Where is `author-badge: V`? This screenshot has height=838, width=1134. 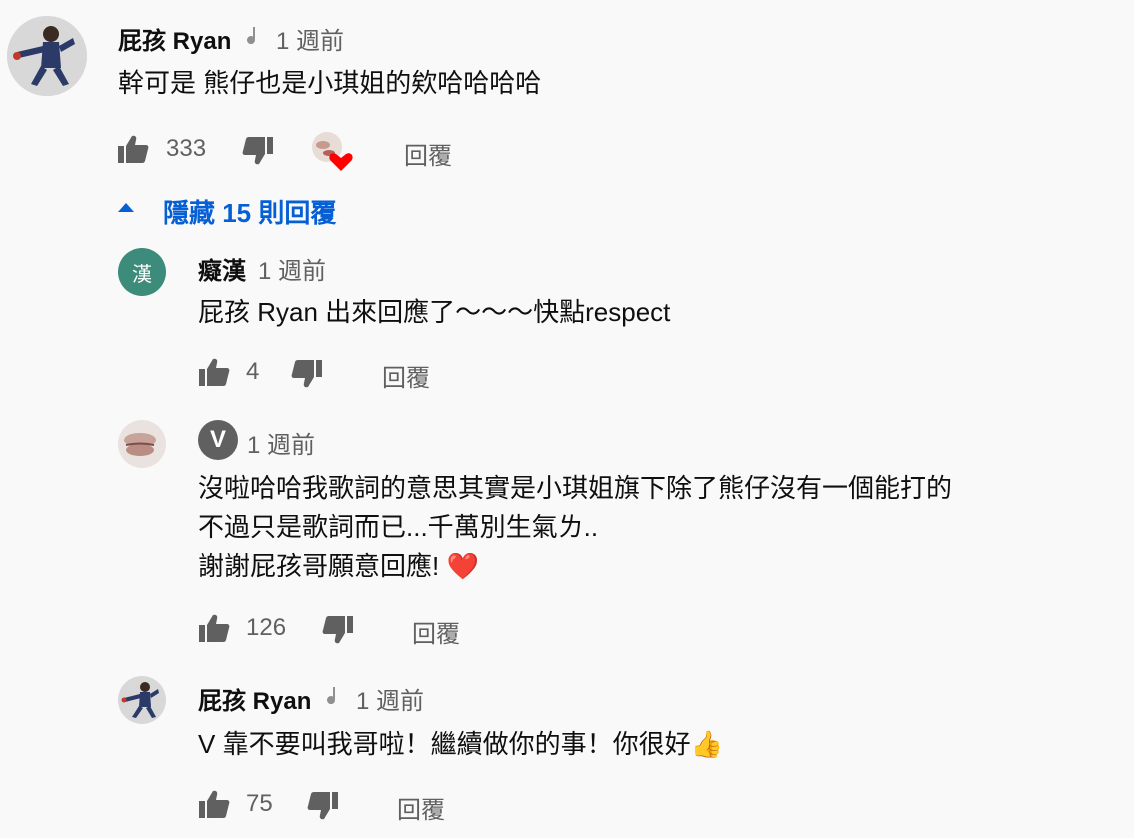
author-badge: V is located at coordinates (218, 440).